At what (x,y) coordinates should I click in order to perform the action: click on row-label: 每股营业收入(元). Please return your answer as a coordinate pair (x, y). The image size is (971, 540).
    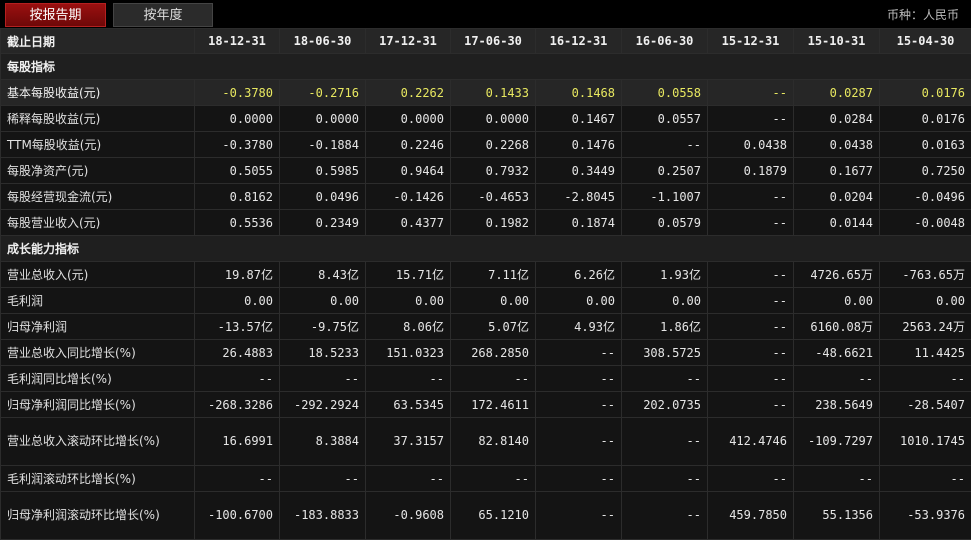
    Looking at the image, I should click on (98, 223).